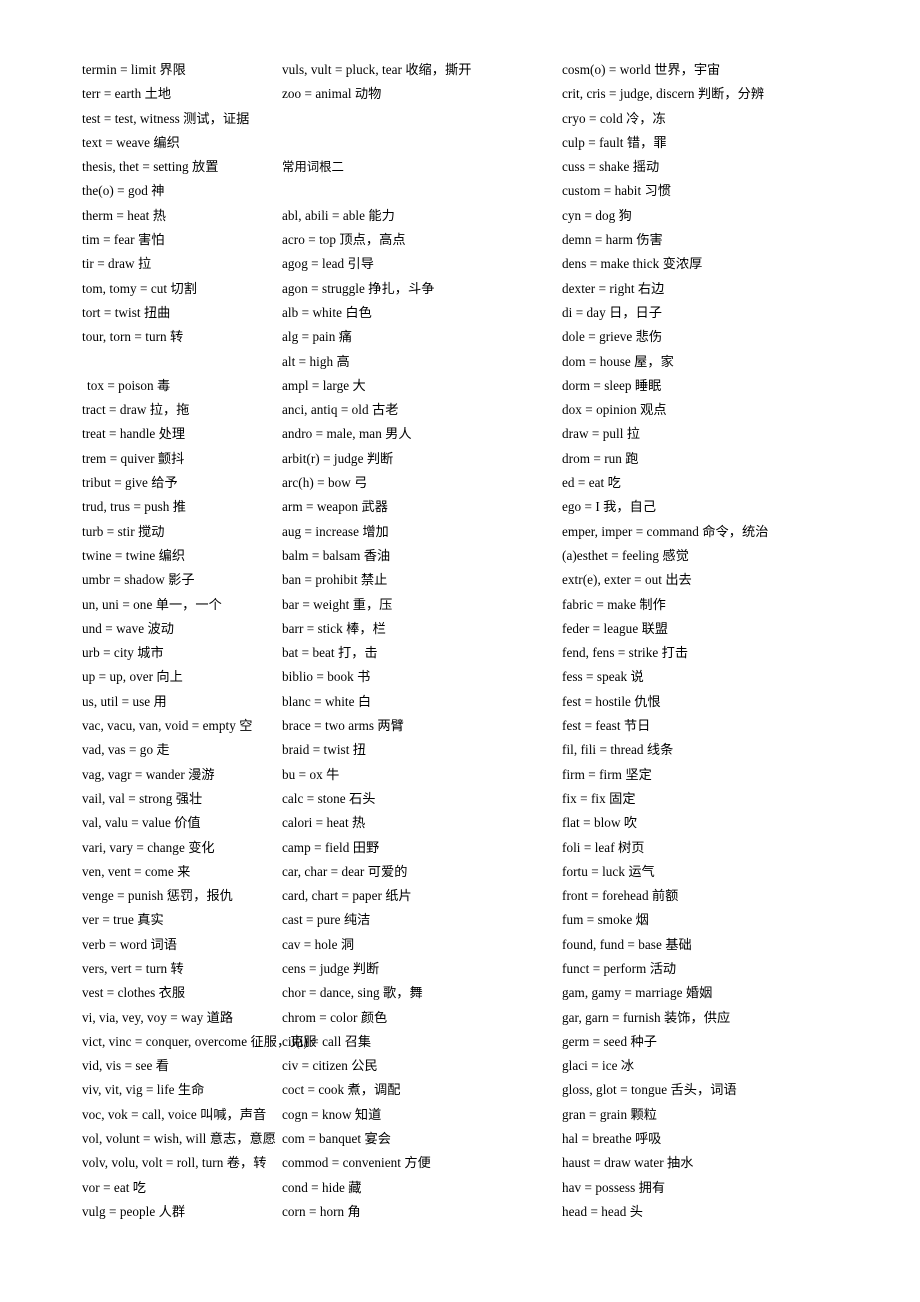 Image resolution: width=920 pixels, height=1302 pixels. What do you see at coordinates (603, 677) in the screenshot?
I see `root-entry: fess = speak 说` at bounding box center [603, 677].